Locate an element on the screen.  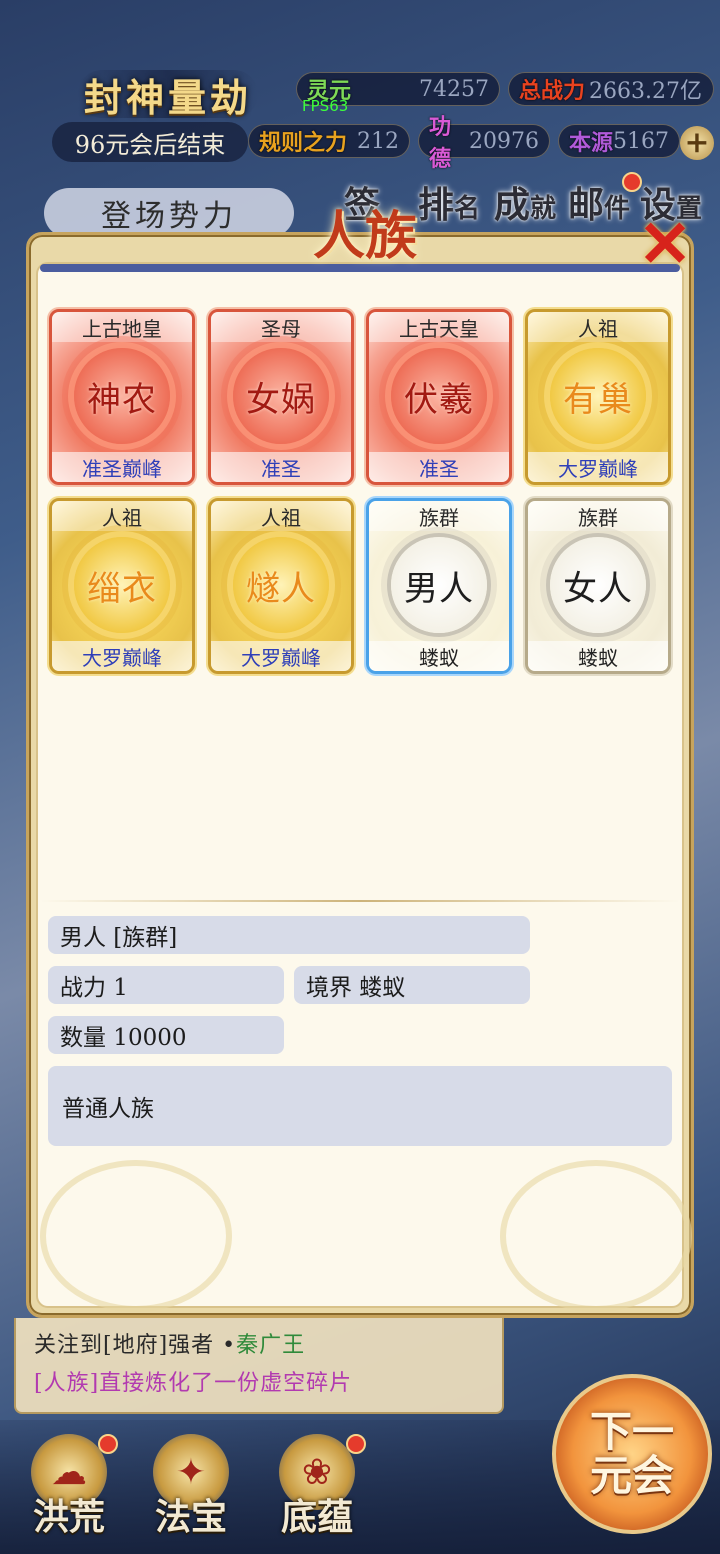
mail-notification-dot is located at coordinates (632, 182).